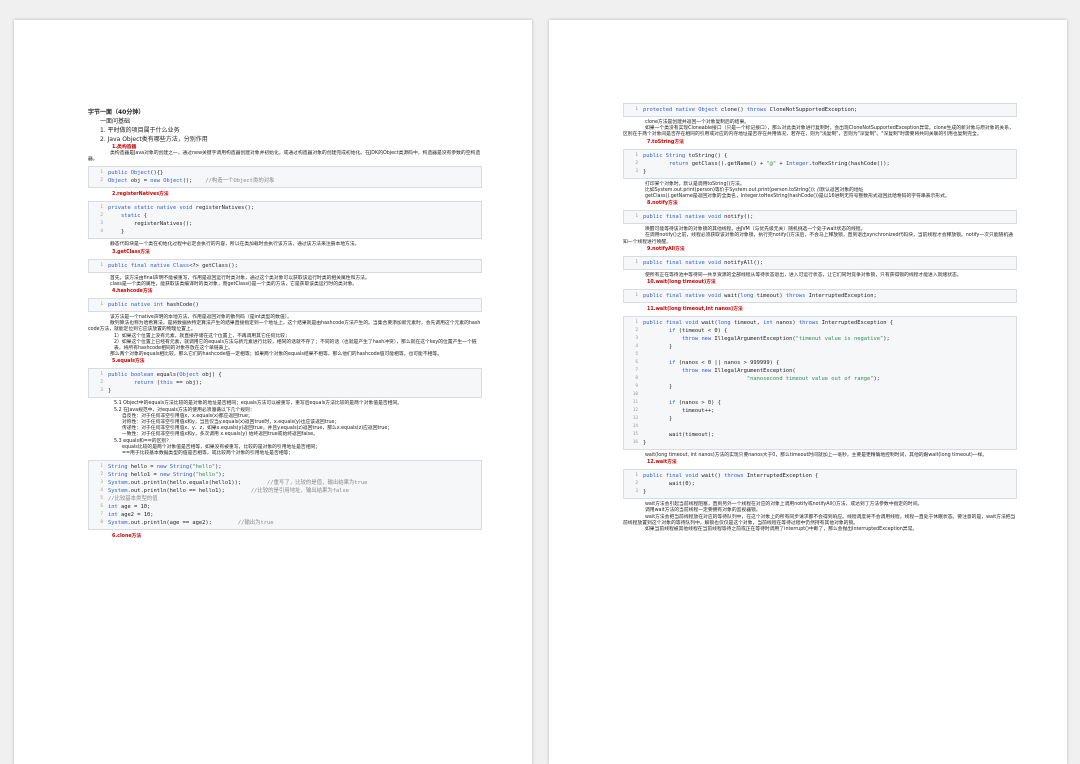 Image resolution: width=1080 pixels, height=764 pixels. What do you see at coordinates (820, 403) in the screenshot?
I see `code-line: 11 if (nanos > 0) {` at bounding box center [820, 403].